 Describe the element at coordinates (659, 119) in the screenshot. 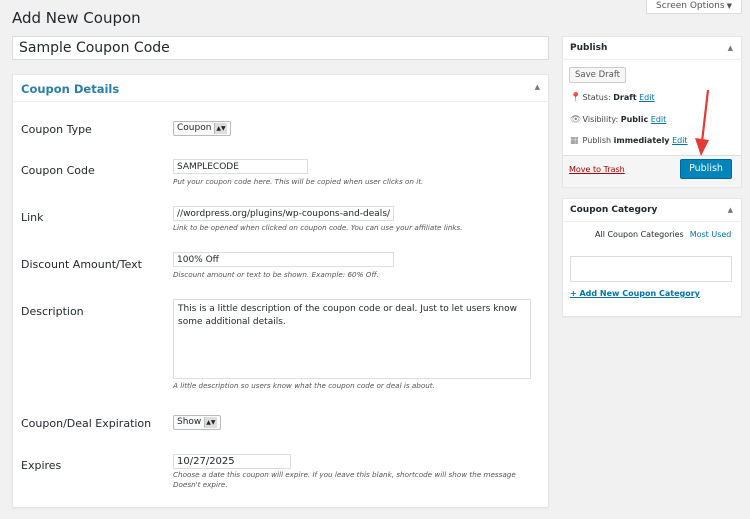

I see `visibility-edit-link: Edit` at that location.